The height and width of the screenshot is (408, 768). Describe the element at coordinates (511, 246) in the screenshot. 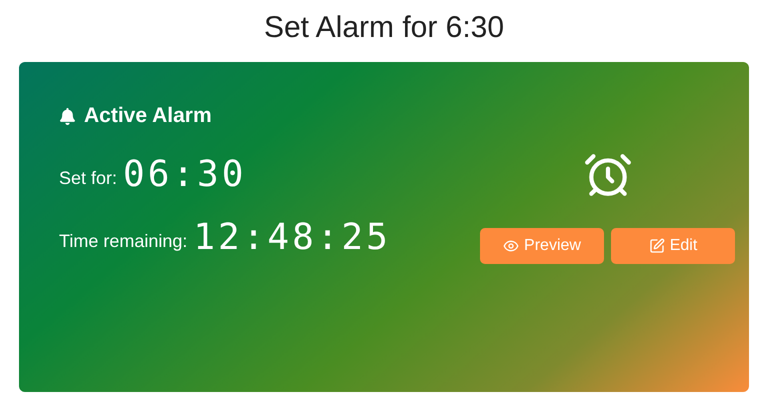

I see `eye-icon` at that location.